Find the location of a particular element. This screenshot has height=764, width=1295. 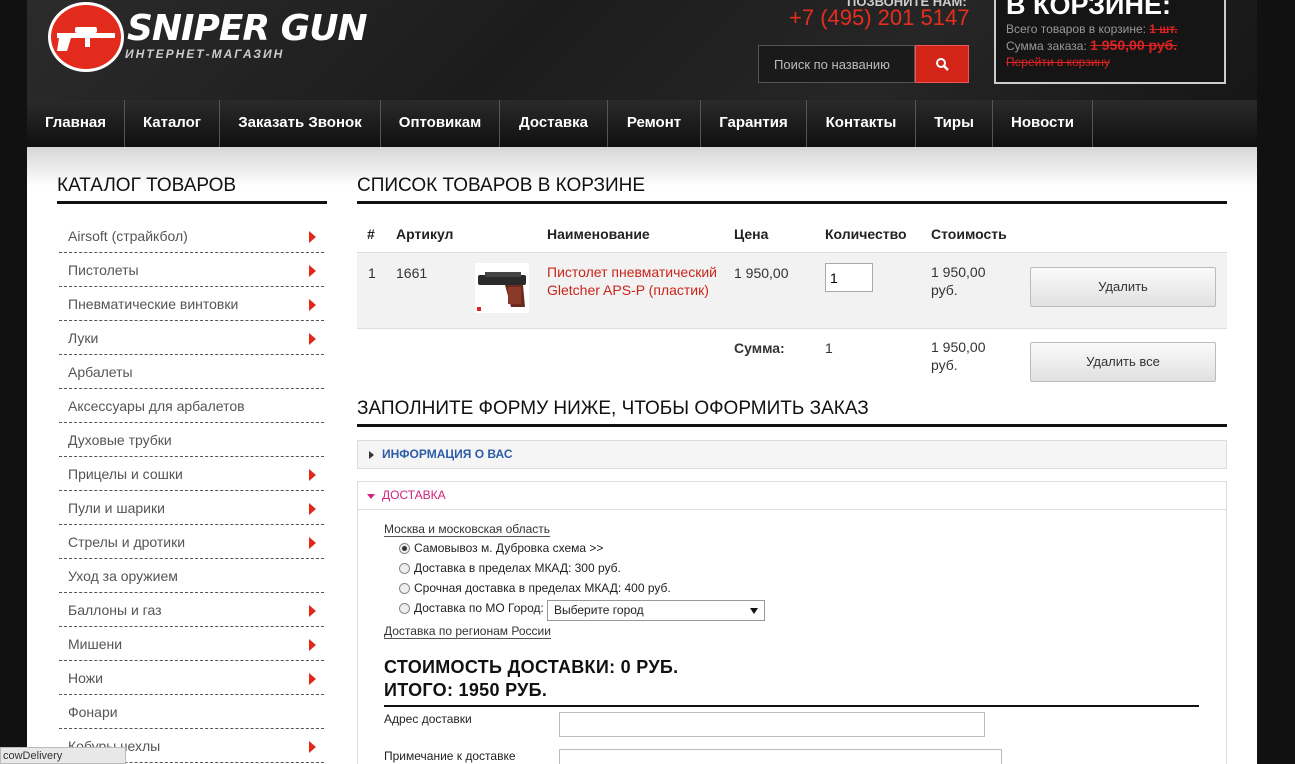

sidebar-item: Пули и шарики is located at coordinates (191, 508).